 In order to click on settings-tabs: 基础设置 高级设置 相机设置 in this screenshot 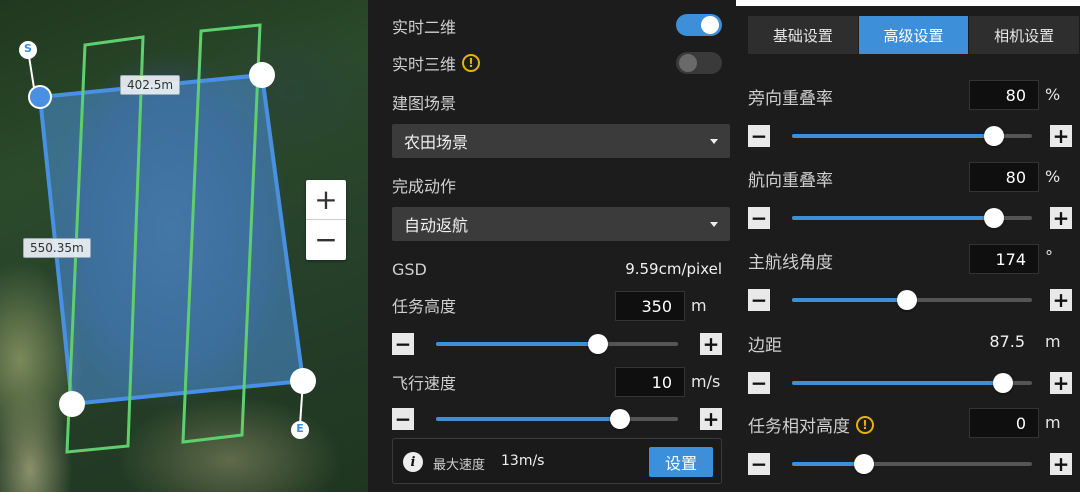, I will do `click(914, 35)`.